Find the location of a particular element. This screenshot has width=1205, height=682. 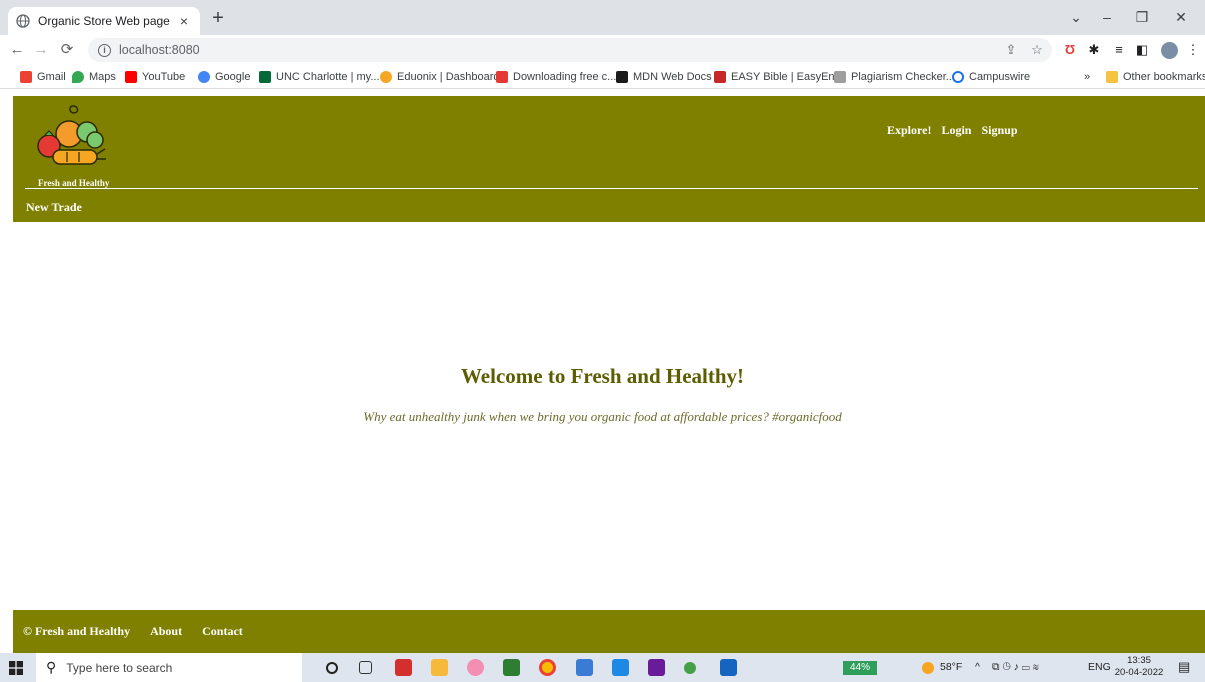

bookmark-mdn: MDN Web Docs is located at coordinates (664, 77).